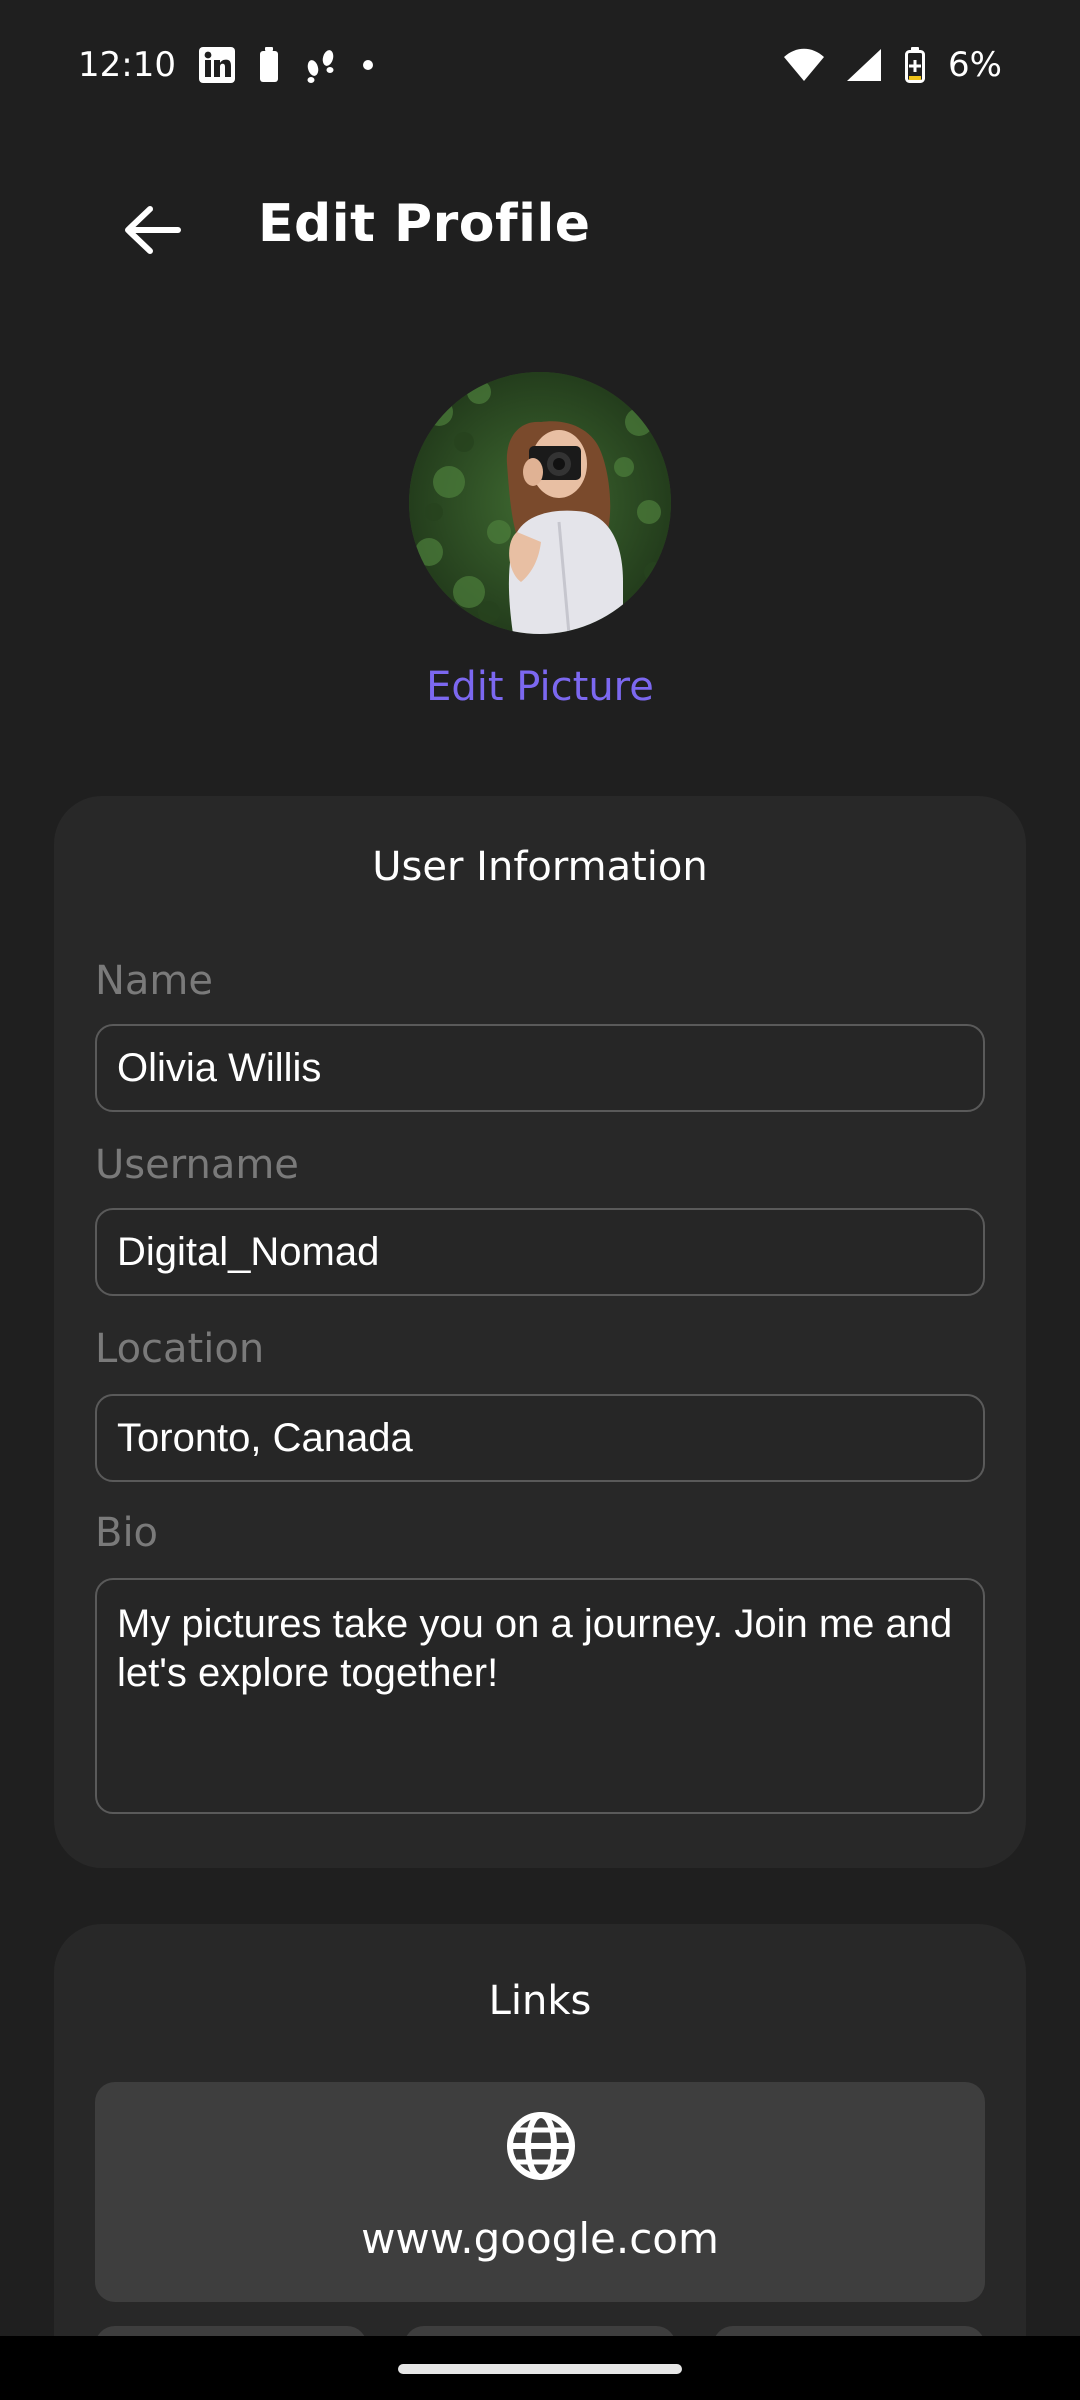  I want to click on name-label: Name, so click(154, 981).